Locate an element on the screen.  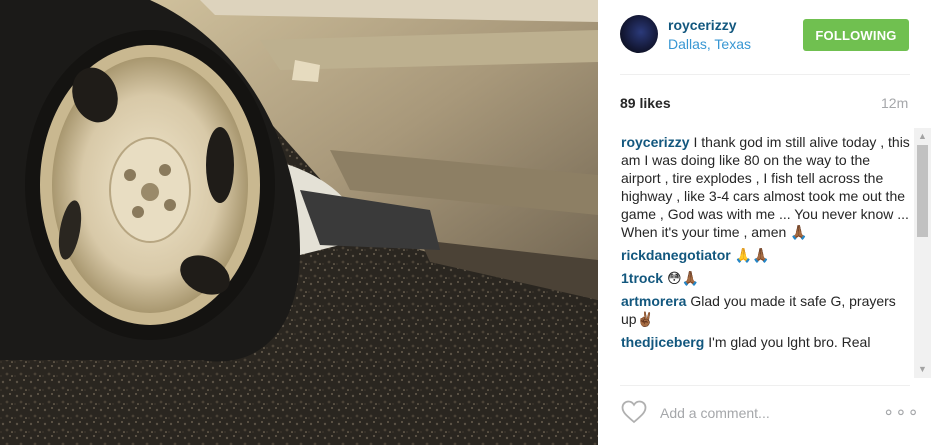
heart-icon is located at coordinates (634, 412).